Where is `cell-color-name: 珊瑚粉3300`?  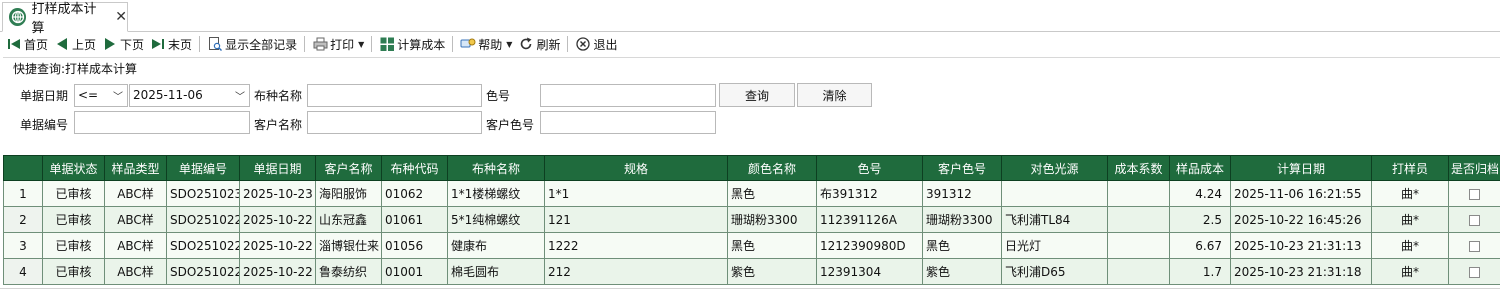 cell-color-name: 珊瑚粉3300 is located at coordinates (772, 219).